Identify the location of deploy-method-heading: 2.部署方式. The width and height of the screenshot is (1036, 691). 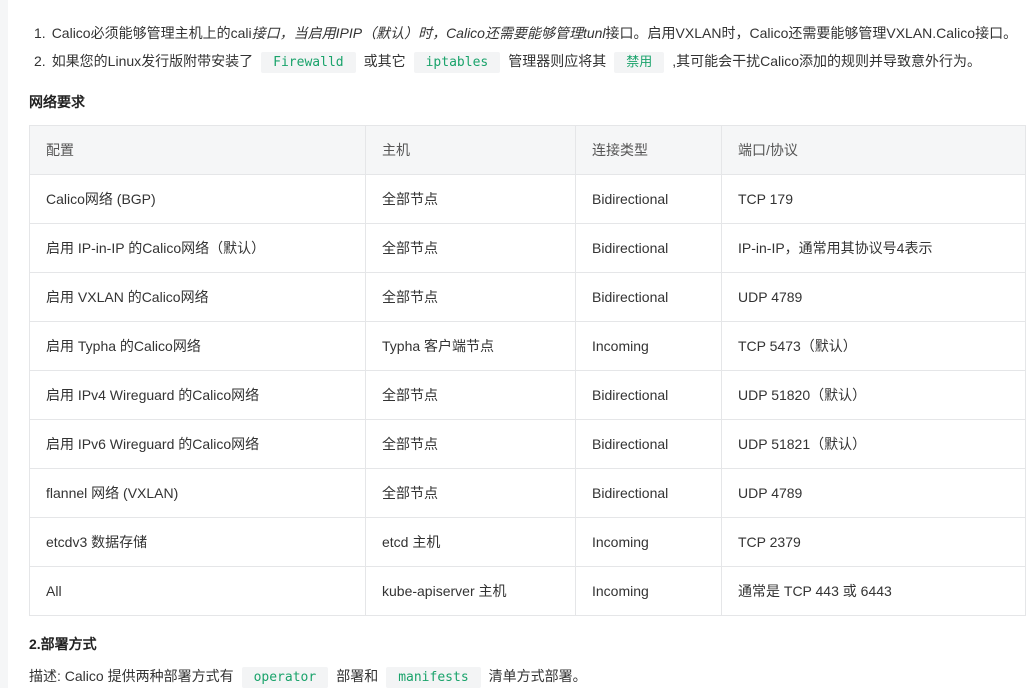
(63, 644).